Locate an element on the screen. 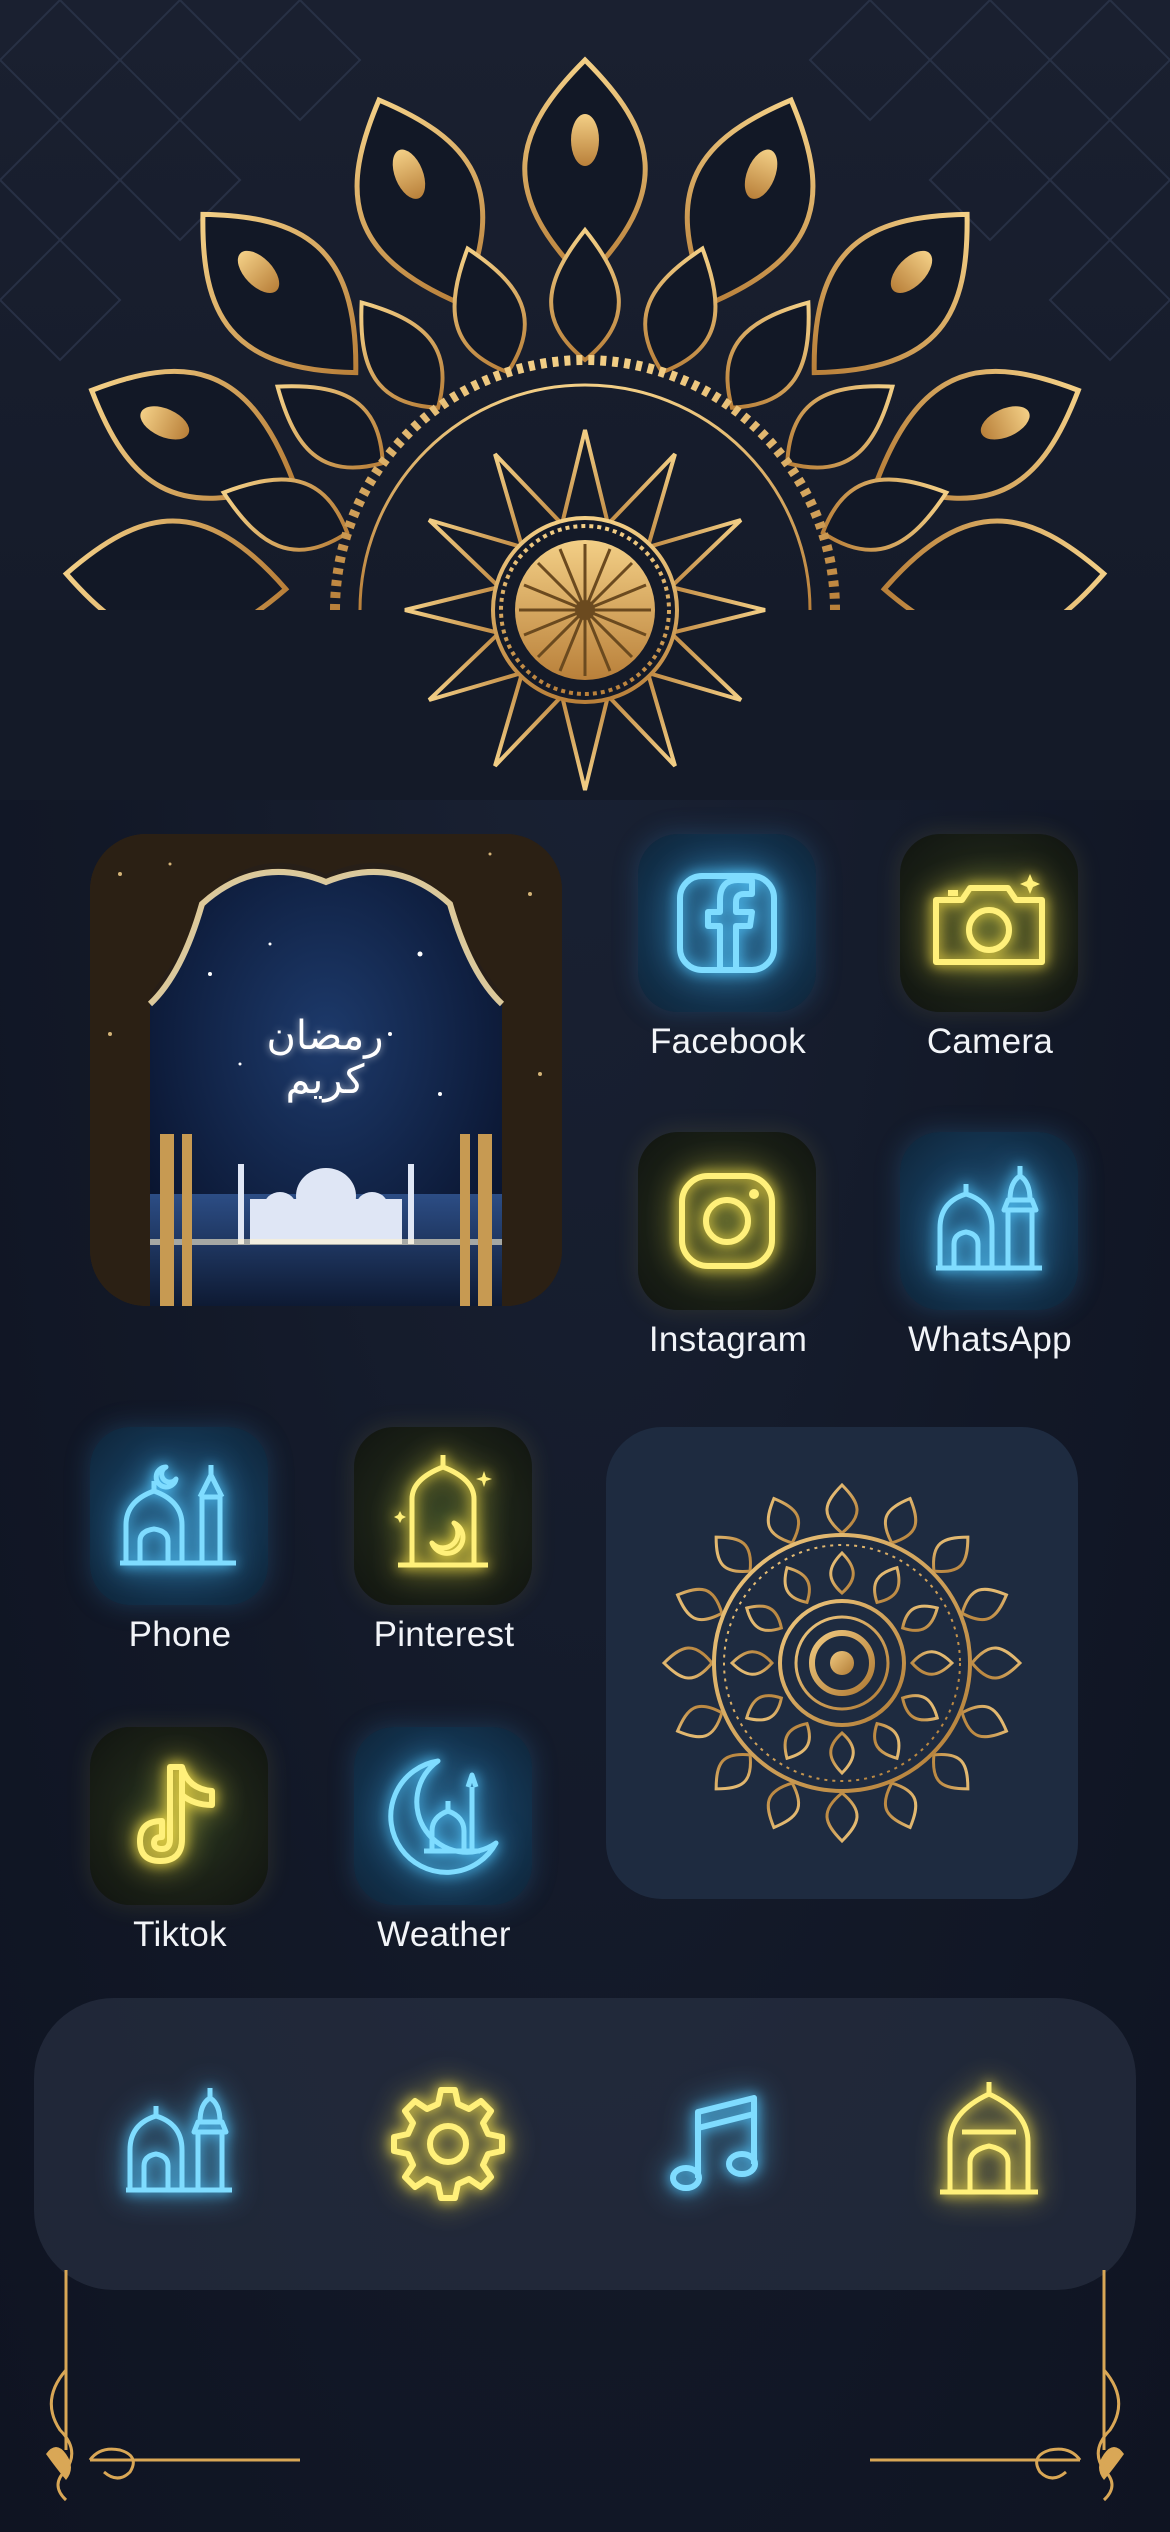  app-label: Instagram is located at coordinates (728, 1339).